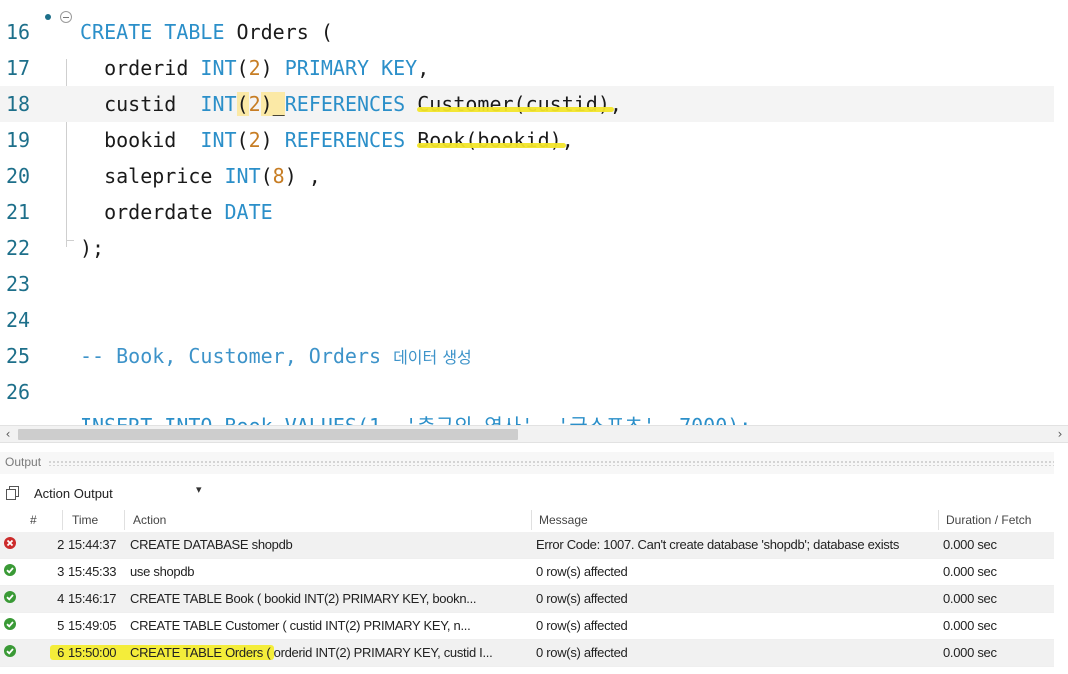 This screenshot has height=674, width=1068. I want to click on code-text: orderdate DATE, so click(176, 212).